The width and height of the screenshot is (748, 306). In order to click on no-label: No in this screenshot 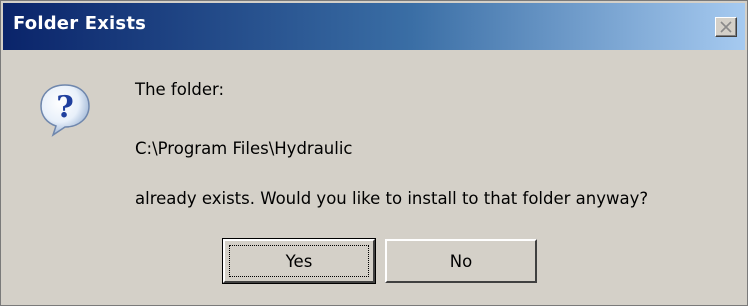, I will do `click(461, 261)`.